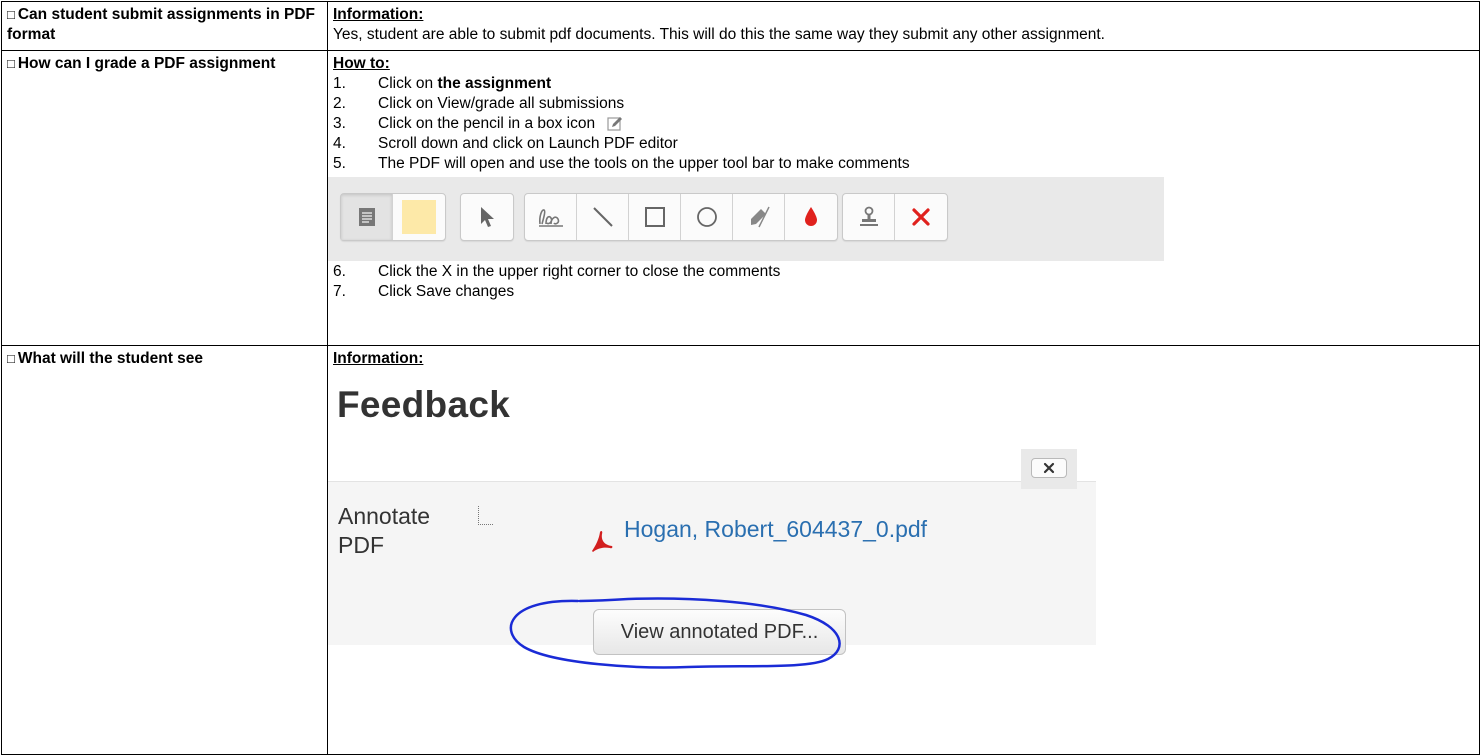 This screenshot has height=755, width=1481. Describe the element at coordinates (424, 404) in the screenshot. I see `feedback-title: Feedback` at that location.